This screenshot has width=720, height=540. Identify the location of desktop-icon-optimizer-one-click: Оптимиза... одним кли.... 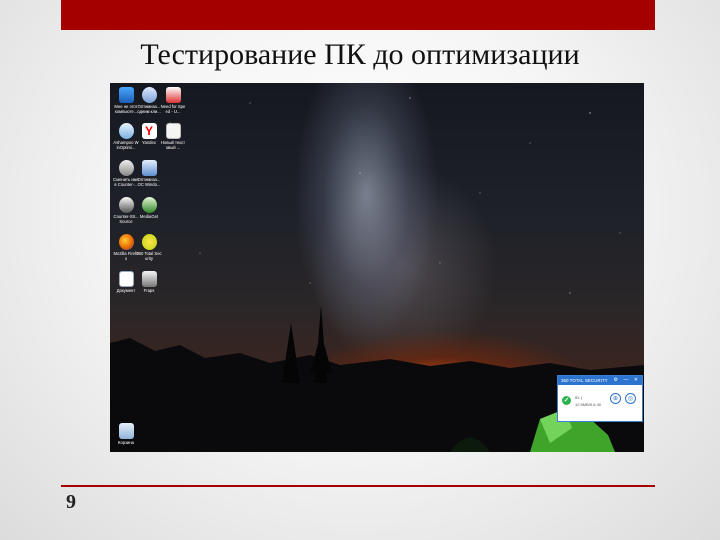
(149, 100).